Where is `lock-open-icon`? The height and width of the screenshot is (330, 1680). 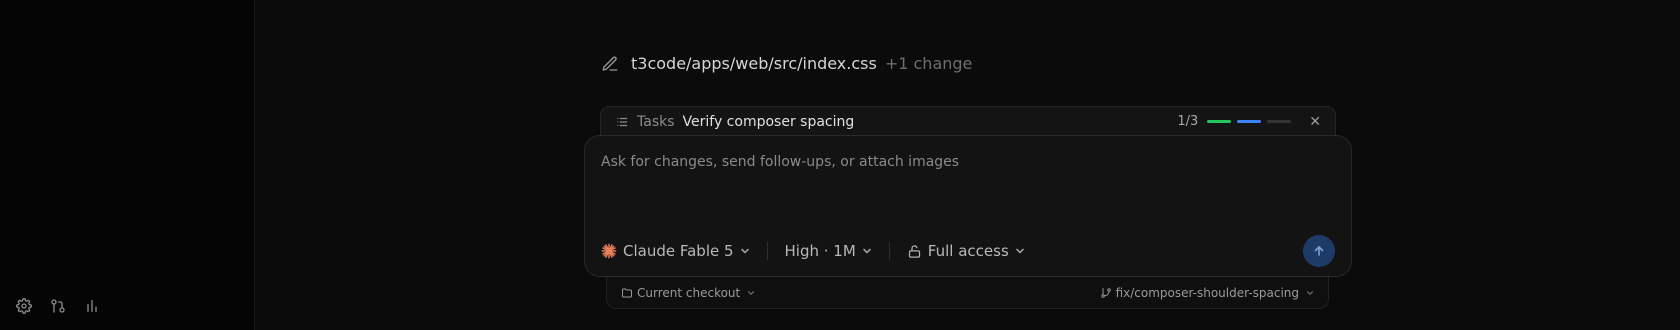 lock-open-icon is located at coordinates (914, 251).